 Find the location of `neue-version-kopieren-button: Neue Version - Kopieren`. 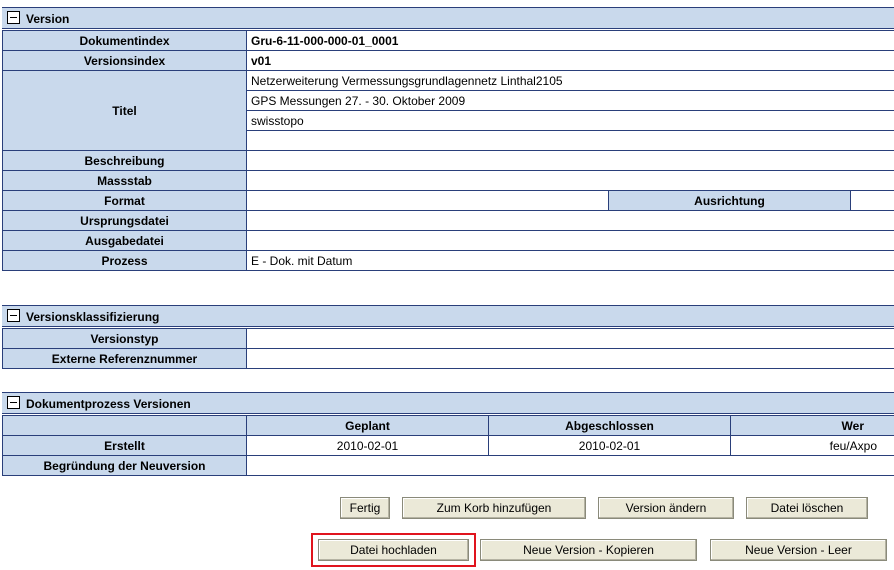

neue-version-kopieren-button: Neue Version - Kopieren is located at coordinates (588, 550).